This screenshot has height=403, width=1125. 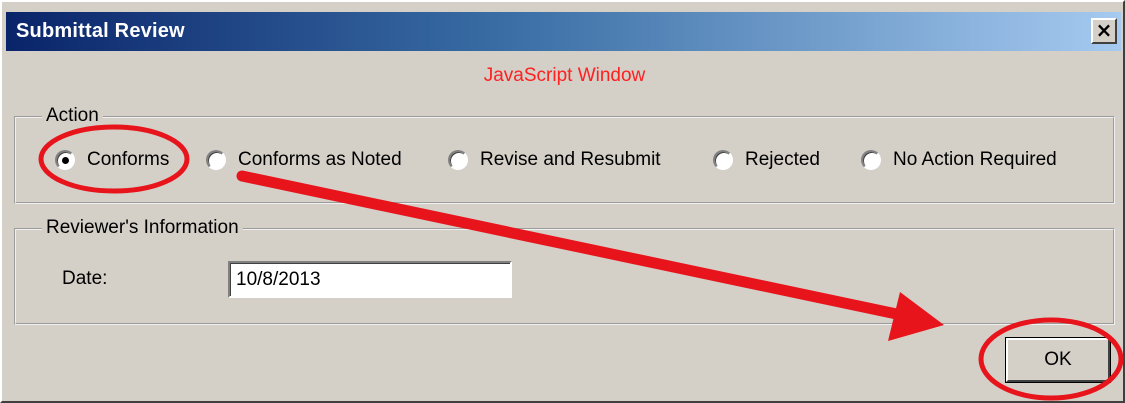 I want to click on dialog-title: Submittal Review, so click(x=100, y=31).